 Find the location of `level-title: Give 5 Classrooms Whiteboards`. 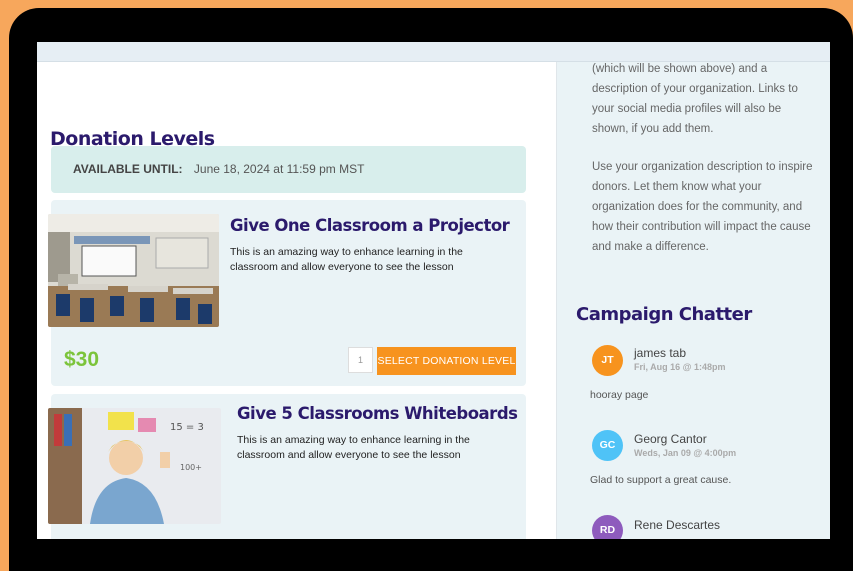

level-title: Give 5 Classrooms Whiteboards is located at coordinates (377, 413).